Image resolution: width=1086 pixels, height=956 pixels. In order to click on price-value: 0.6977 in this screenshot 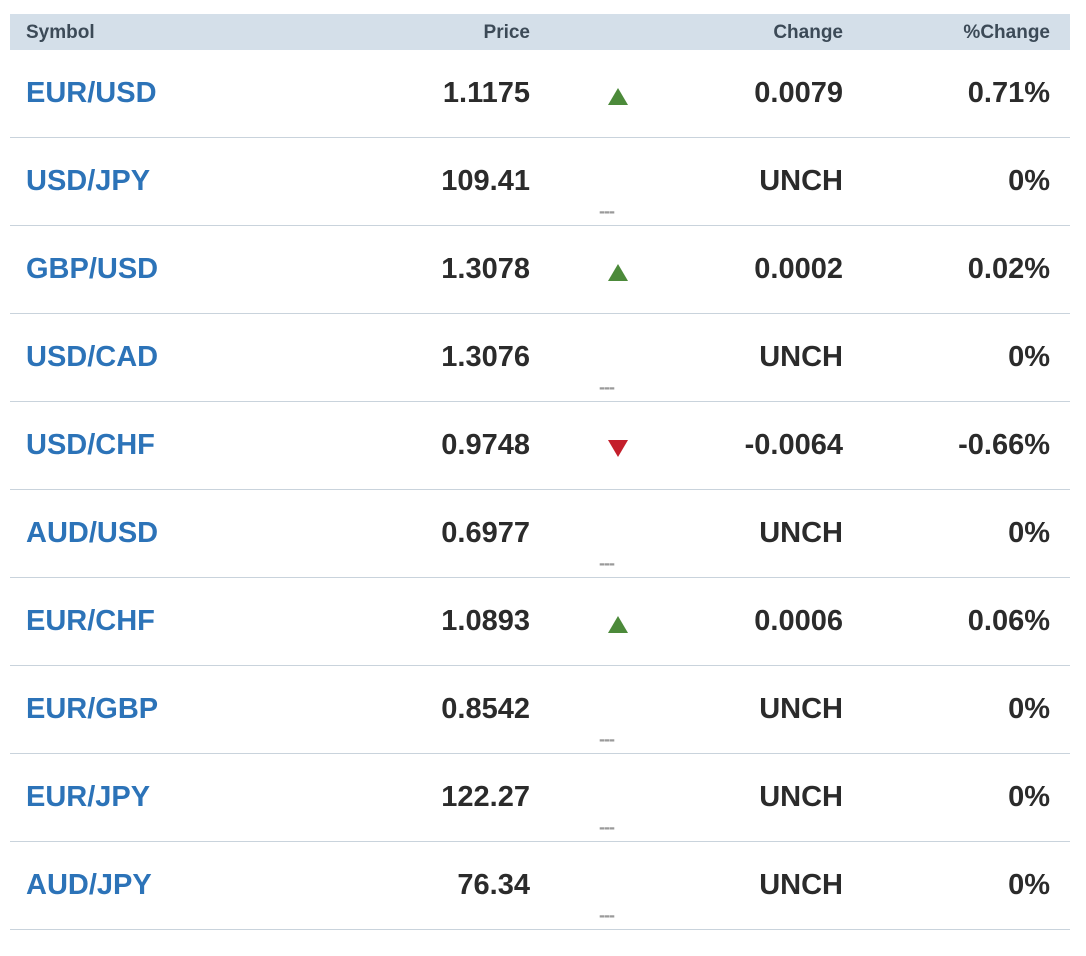, I will do `click(485, 533)`.